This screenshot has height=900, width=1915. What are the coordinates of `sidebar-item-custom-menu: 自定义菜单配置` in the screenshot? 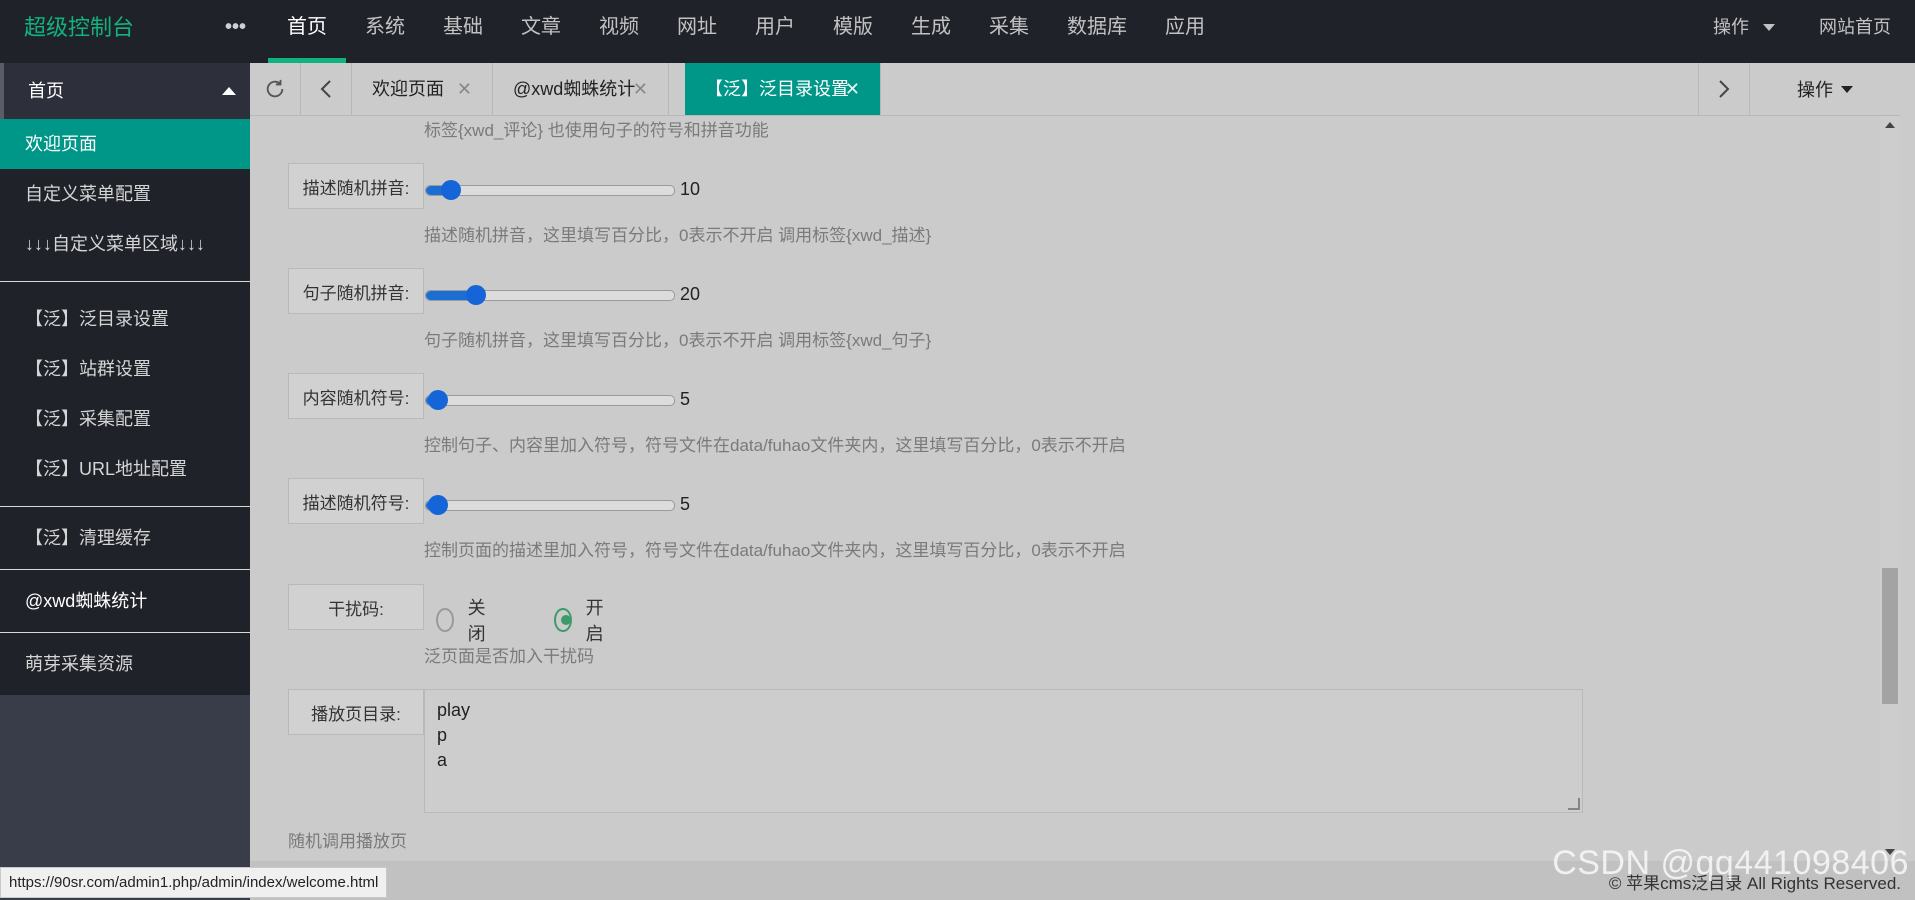 It's located at (125, 194).